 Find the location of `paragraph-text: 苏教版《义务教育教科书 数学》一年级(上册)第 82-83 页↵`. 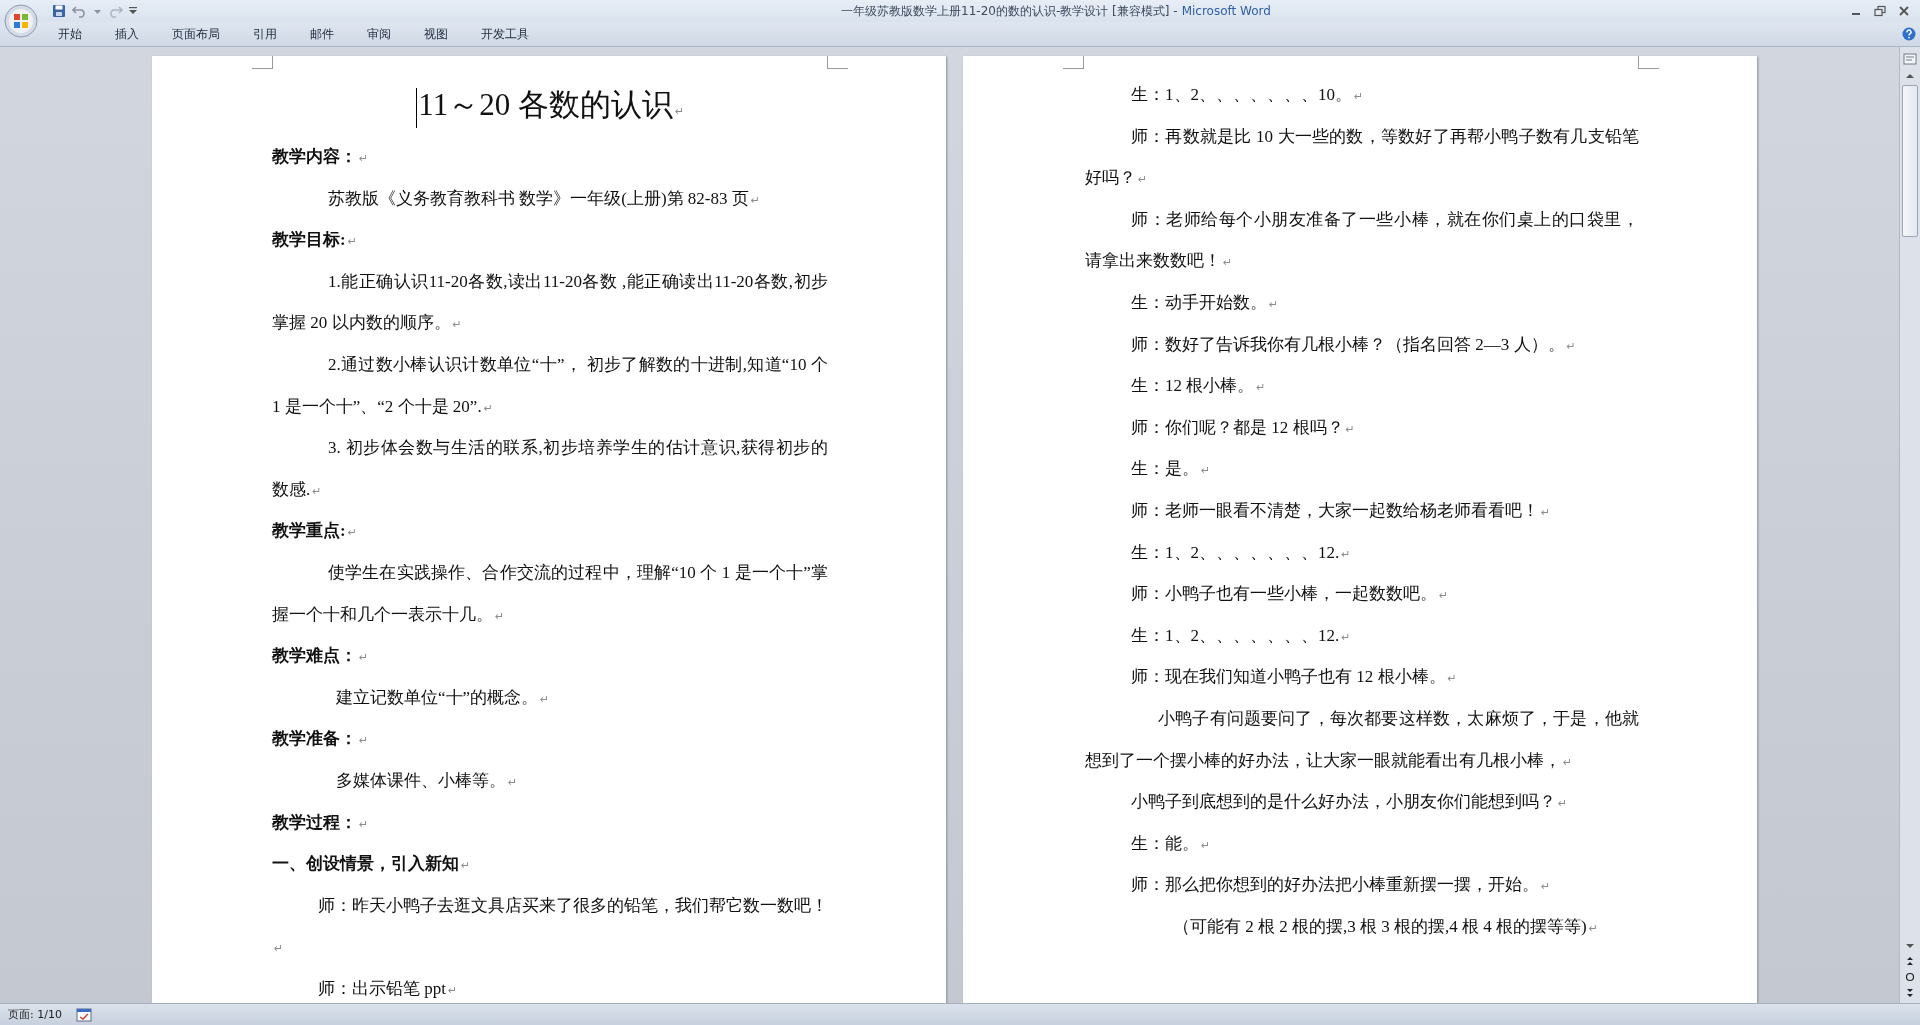

paragraph-text: 苏教版《义务教育教科书 数学》一年级(上册)第 82-83 页↵ is located at coordinates (544, 198).